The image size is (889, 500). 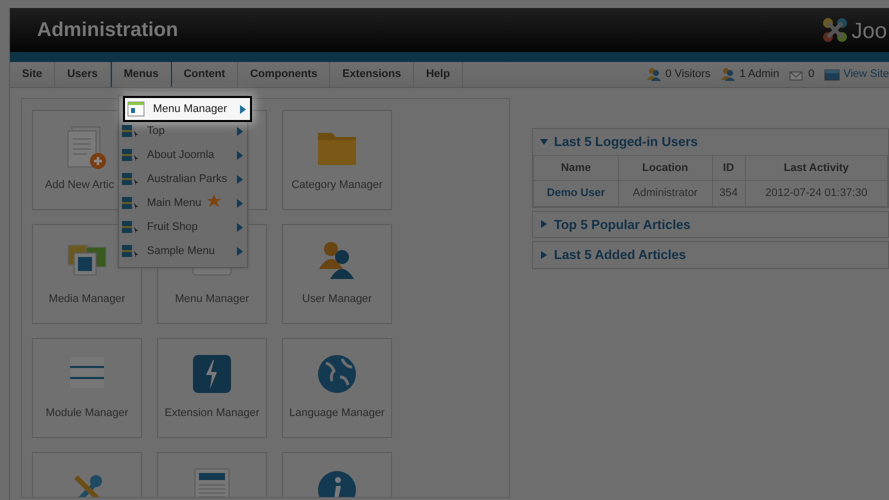 What do you see at coordinates (337, 413) in the screenshot?
I see `tile-label: Language Manager` at bounding box center [337, 413].